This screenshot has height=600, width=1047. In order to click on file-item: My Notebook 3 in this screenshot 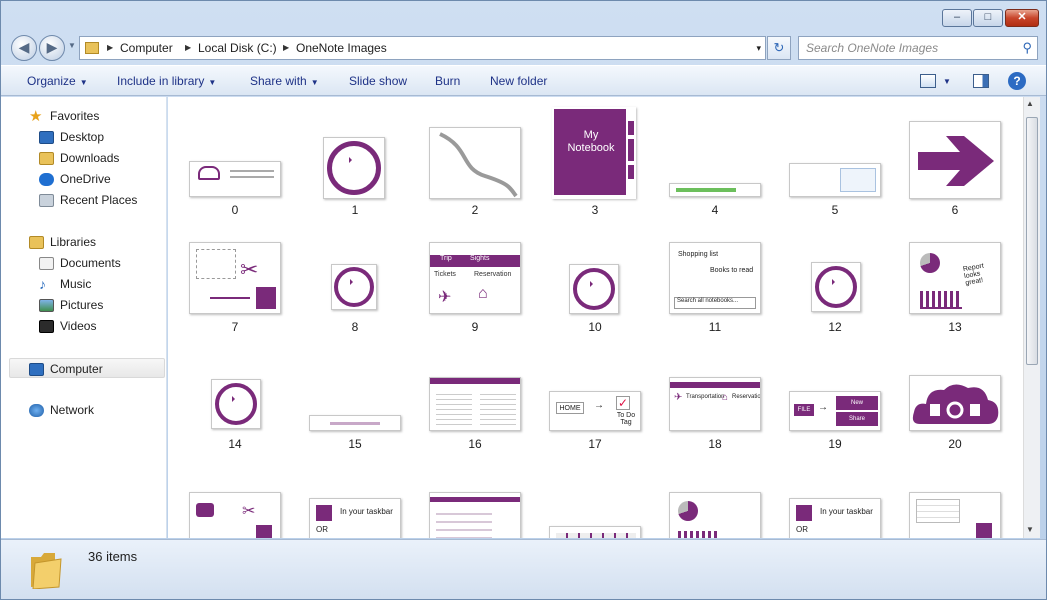, I will do `click(595, 158)`.